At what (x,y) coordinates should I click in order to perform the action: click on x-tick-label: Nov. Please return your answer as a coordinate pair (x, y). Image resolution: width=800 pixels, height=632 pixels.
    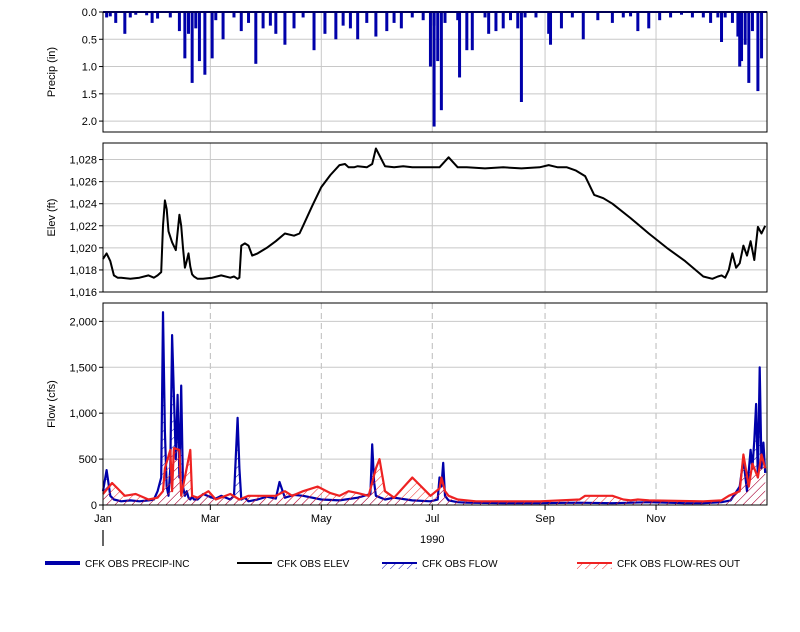
    Looking at the image, I should click on (656, 519).